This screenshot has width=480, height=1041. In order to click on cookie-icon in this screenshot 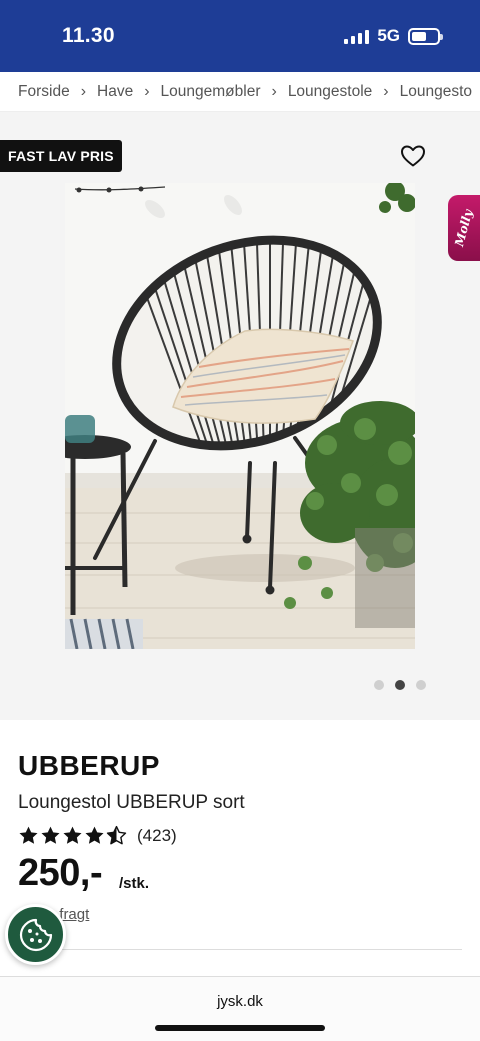, I will do `click(35, 934)`.